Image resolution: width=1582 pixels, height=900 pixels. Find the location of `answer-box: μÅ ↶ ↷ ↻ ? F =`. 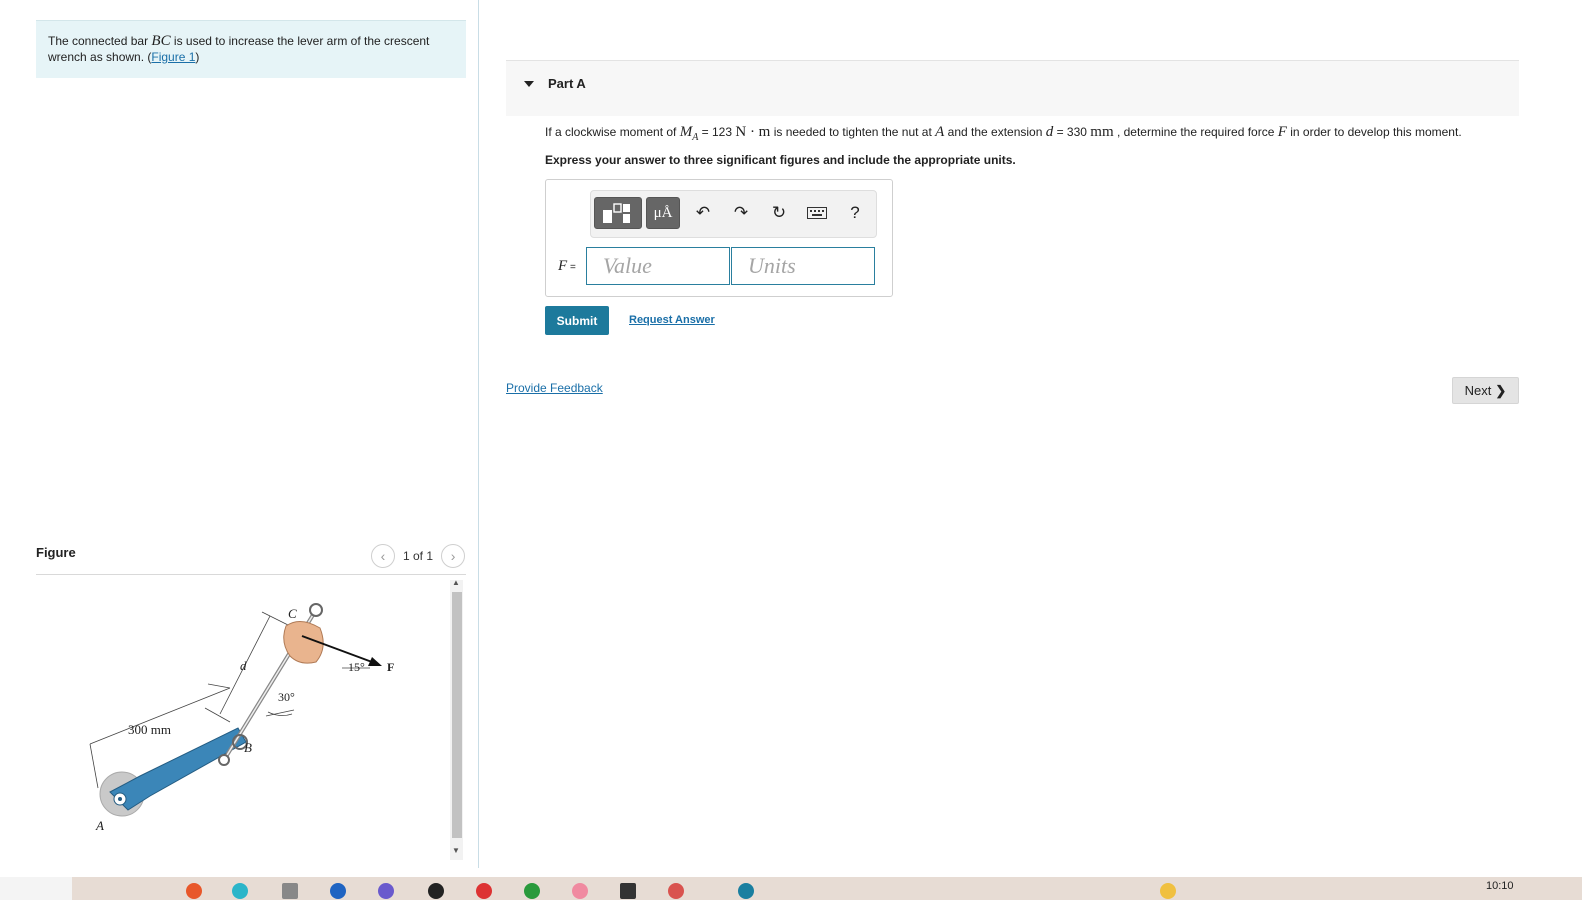

answer-box: μÅ ↶ ↷ ↻ ? F = is located at coordinates (719, 238).